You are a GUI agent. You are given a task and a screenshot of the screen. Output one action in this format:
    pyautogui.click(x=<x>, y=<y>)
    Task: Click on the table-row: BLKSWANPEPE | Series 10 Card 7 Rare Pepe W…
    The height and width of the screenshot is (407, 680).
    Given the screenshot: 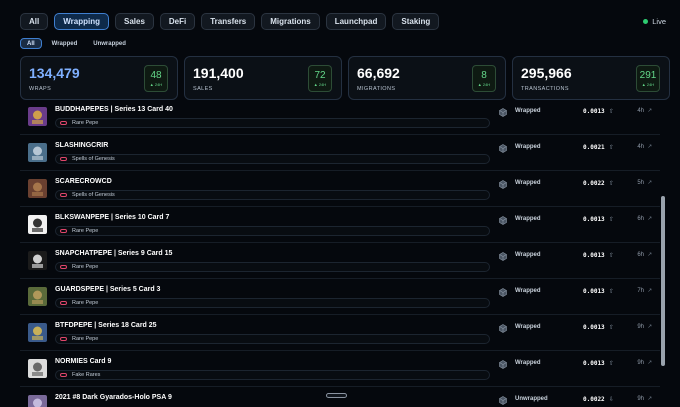 What is the action you would take?
    pyautogui.click(x=340, y=225)
    